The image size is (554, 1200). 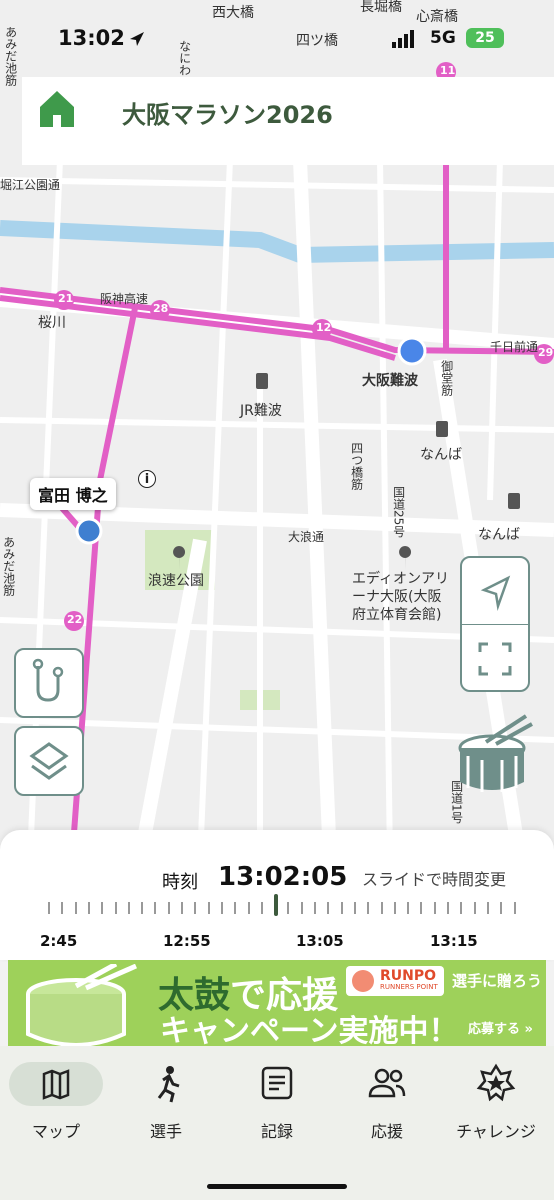 I want to click on nav-item-challenge: チャレンジ, so click(x=496, y=1102).